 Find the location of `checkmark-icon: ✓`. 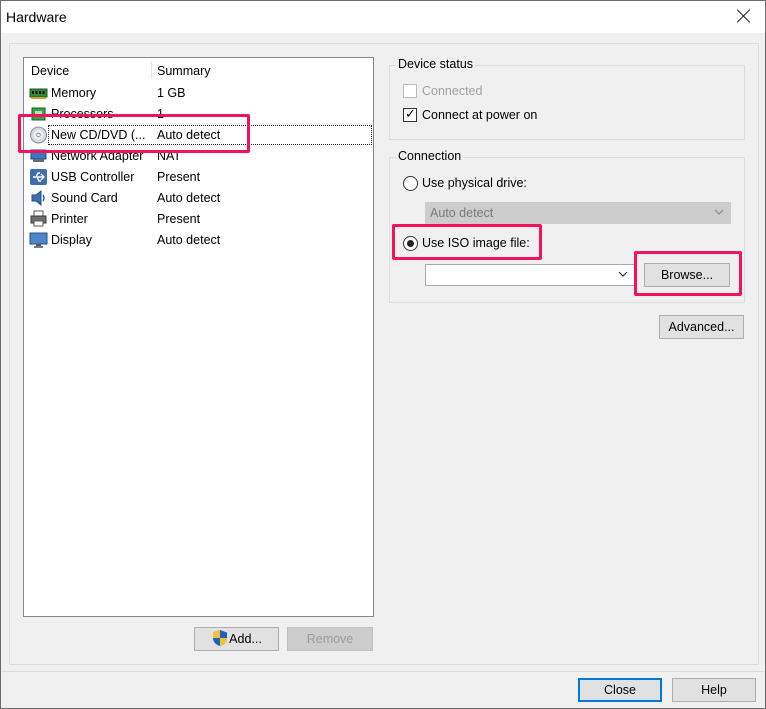

checkmark-icon: ✓ is located at coordinates (410, 113).